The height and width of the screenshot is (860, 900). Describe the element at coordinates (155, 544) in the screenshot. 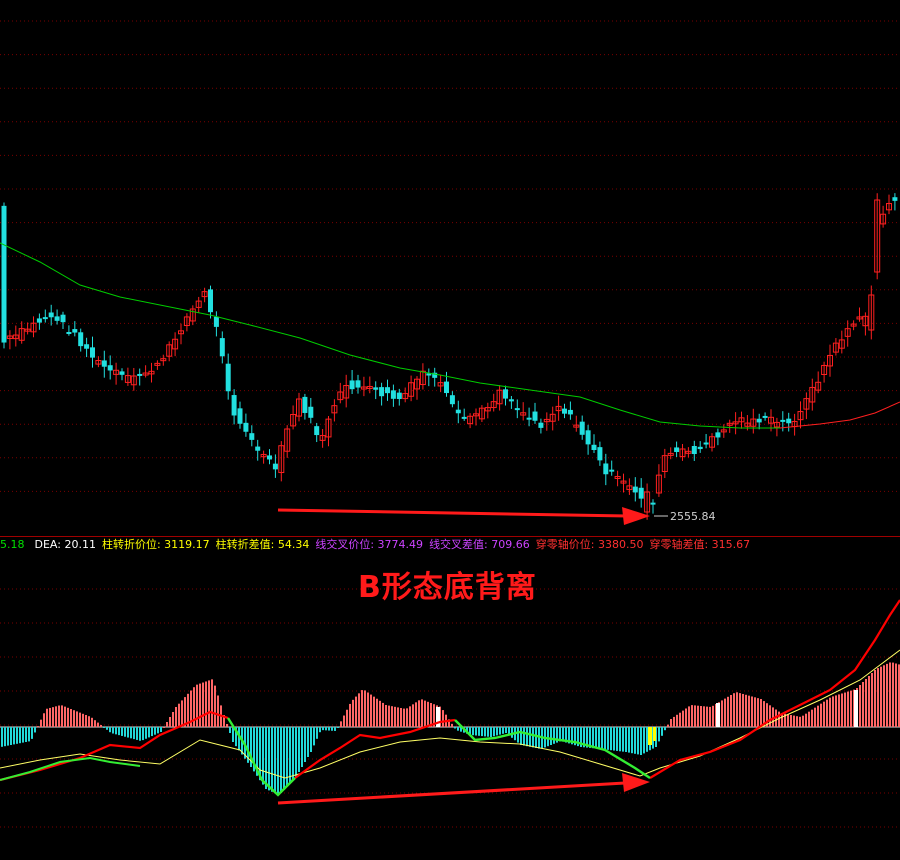

I see `indicator-item: 柱转折价位: 3119.17` at that location.